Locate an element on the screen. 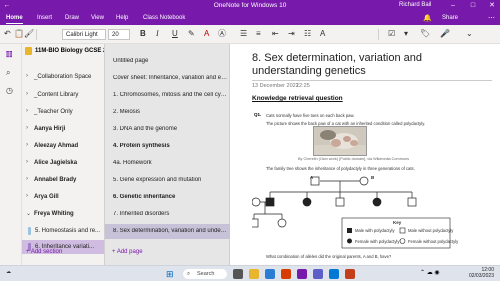 The image size is (500, 281). page-item: 6. Genetic inheritance is located at coordinates (168, 197).